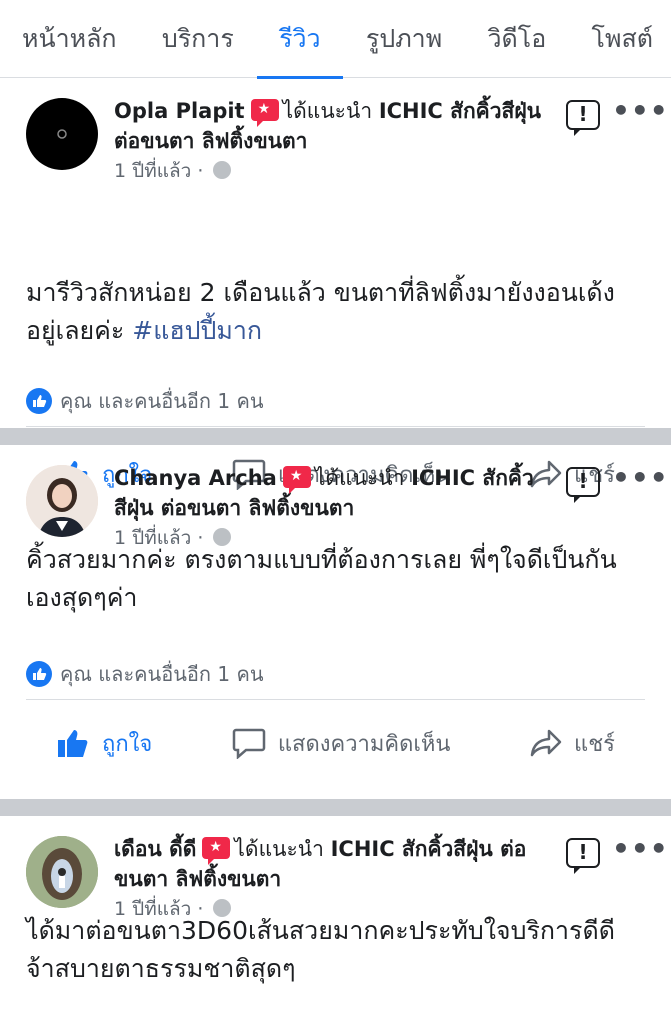  I want to click on tab-photos: รูปภาพ, so click(404, 39).